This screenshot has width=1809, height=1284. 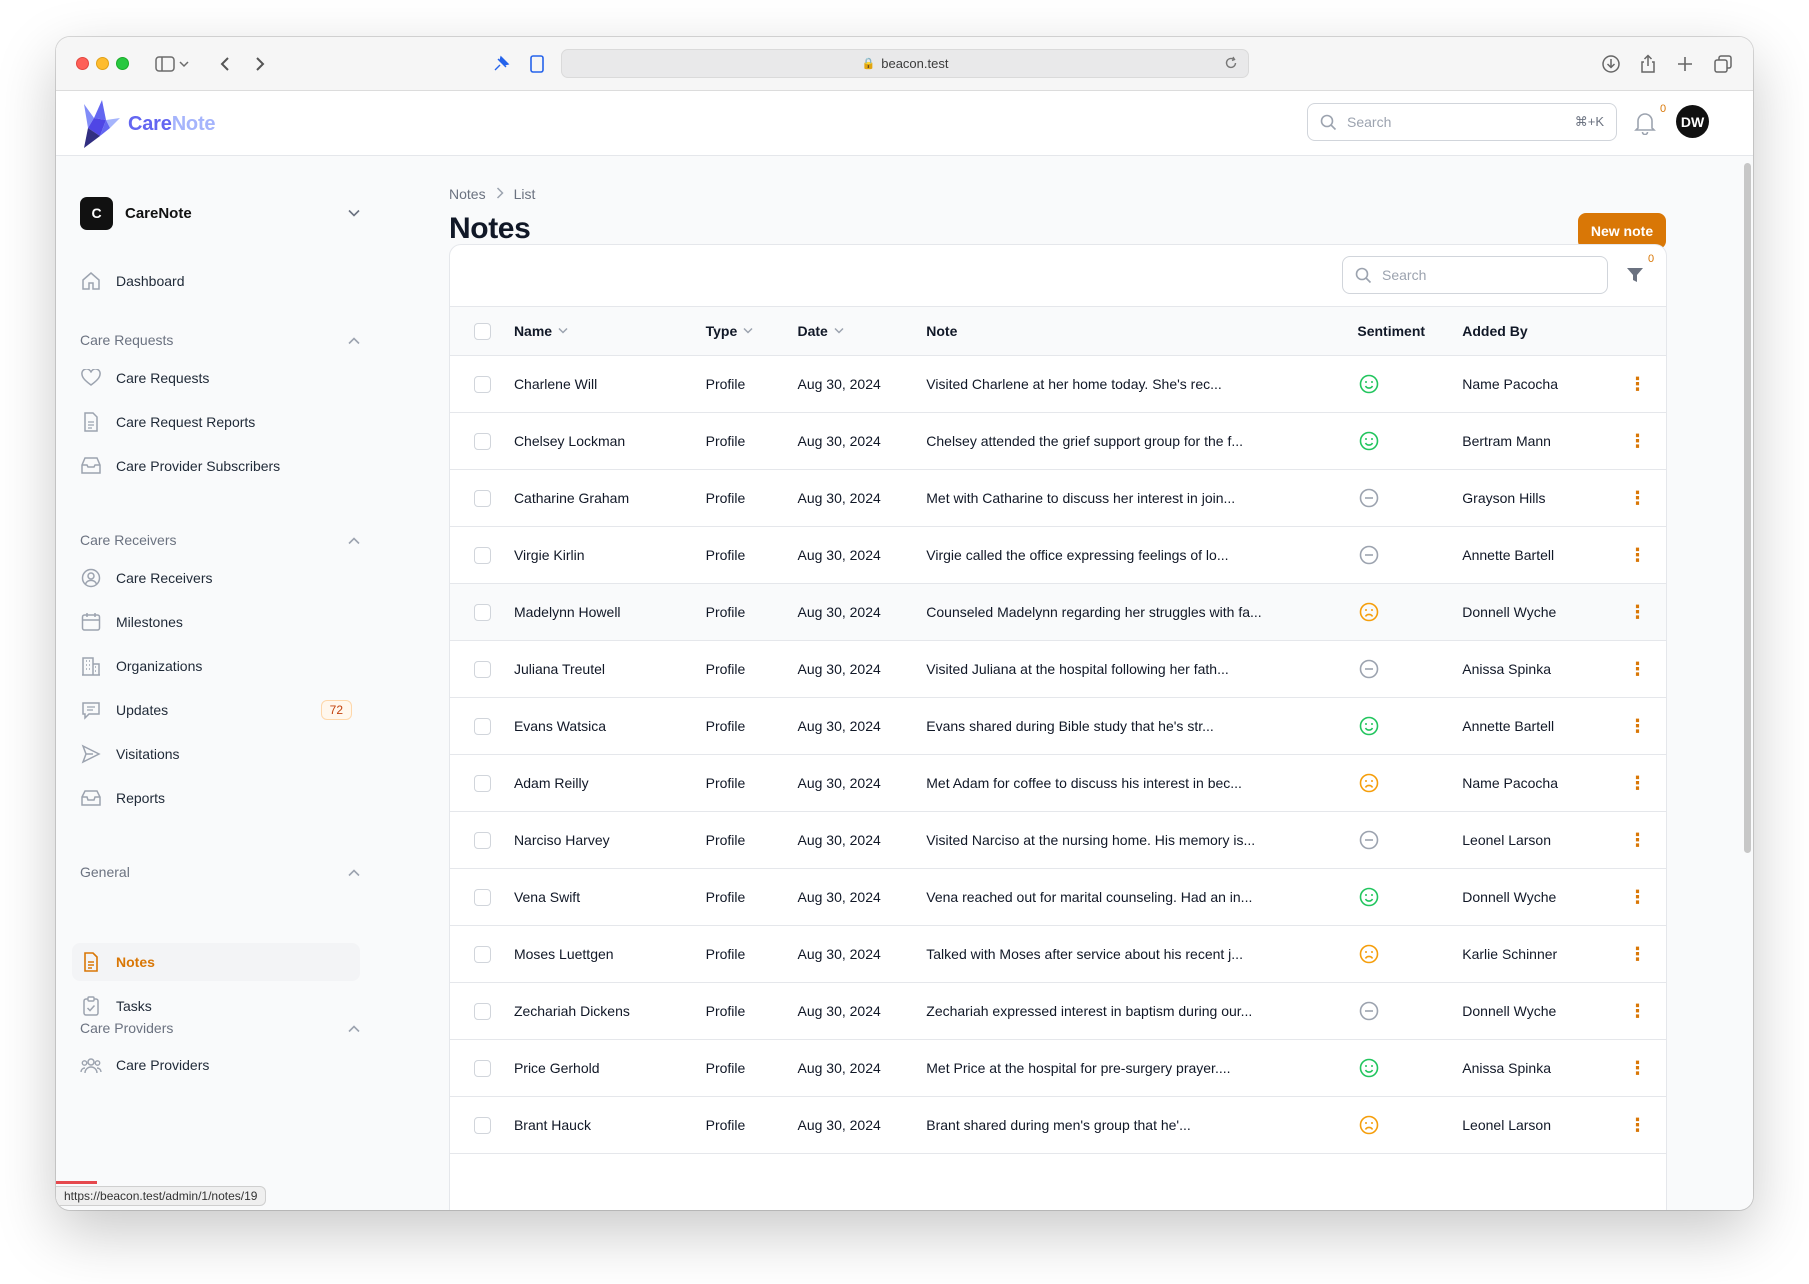 I want to click on close-window-button, so click(x=82, y=63).